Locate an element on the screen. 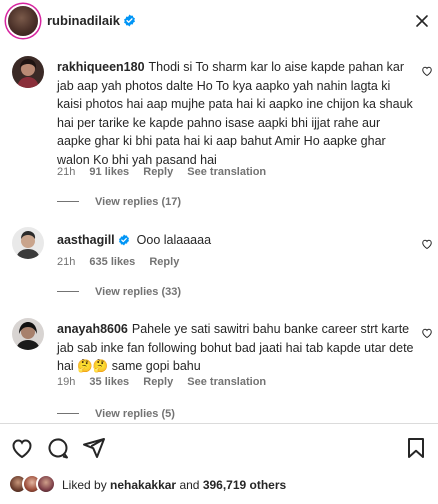 The image size is (438, 504). comment-icon is located at coordinates (58, 448).